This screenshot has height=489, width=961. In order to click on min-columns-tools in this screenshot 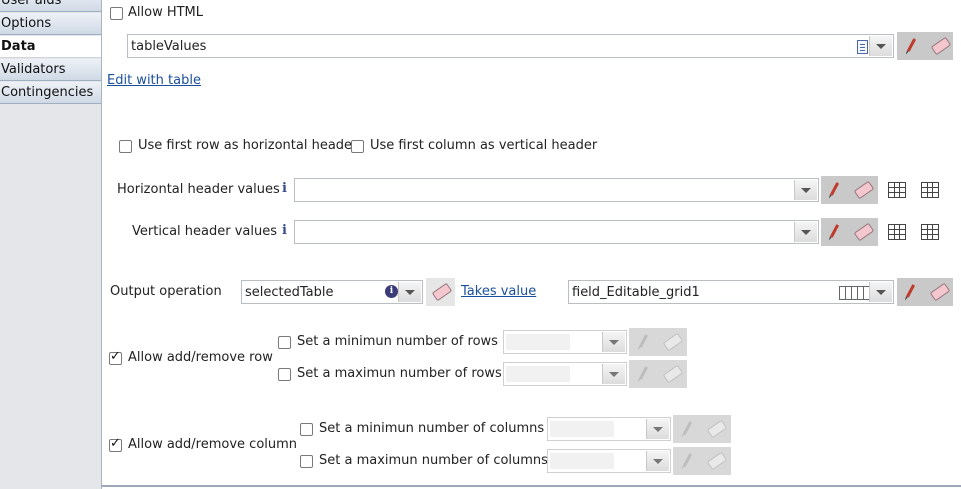, I will do `click(702, 429)`.